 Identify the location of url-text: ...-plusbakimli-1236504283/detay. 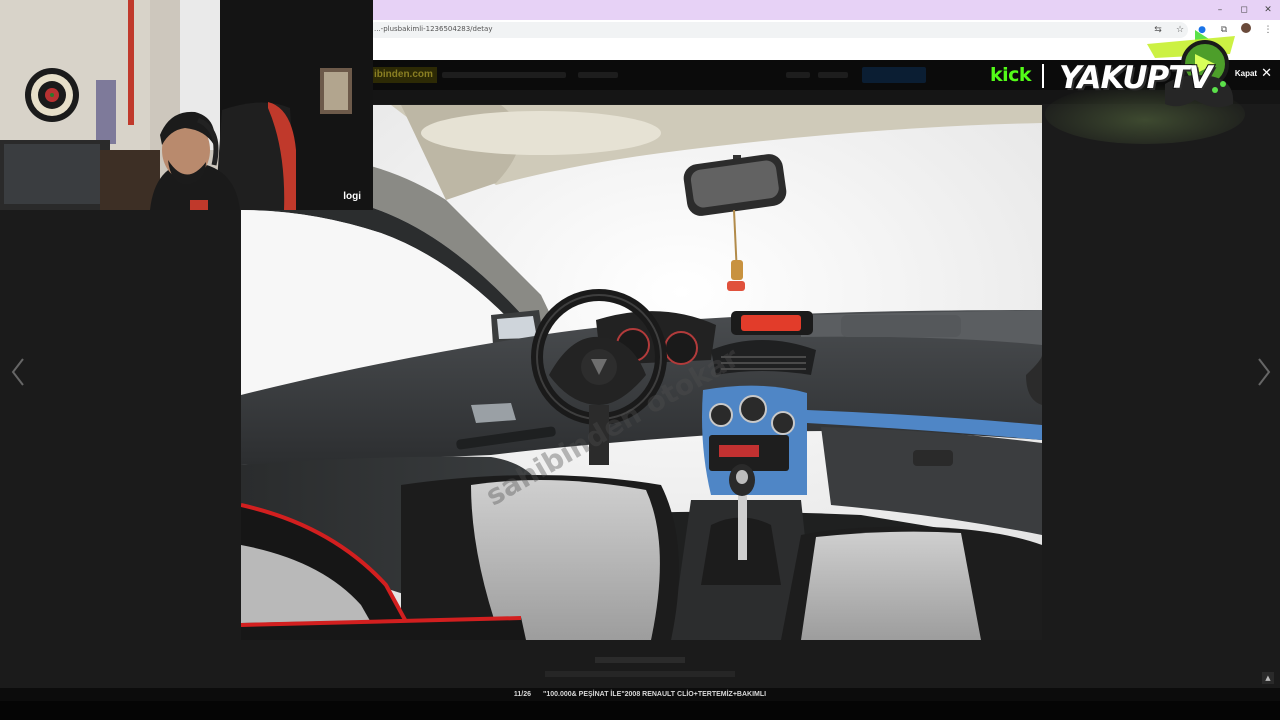
(433, 29).